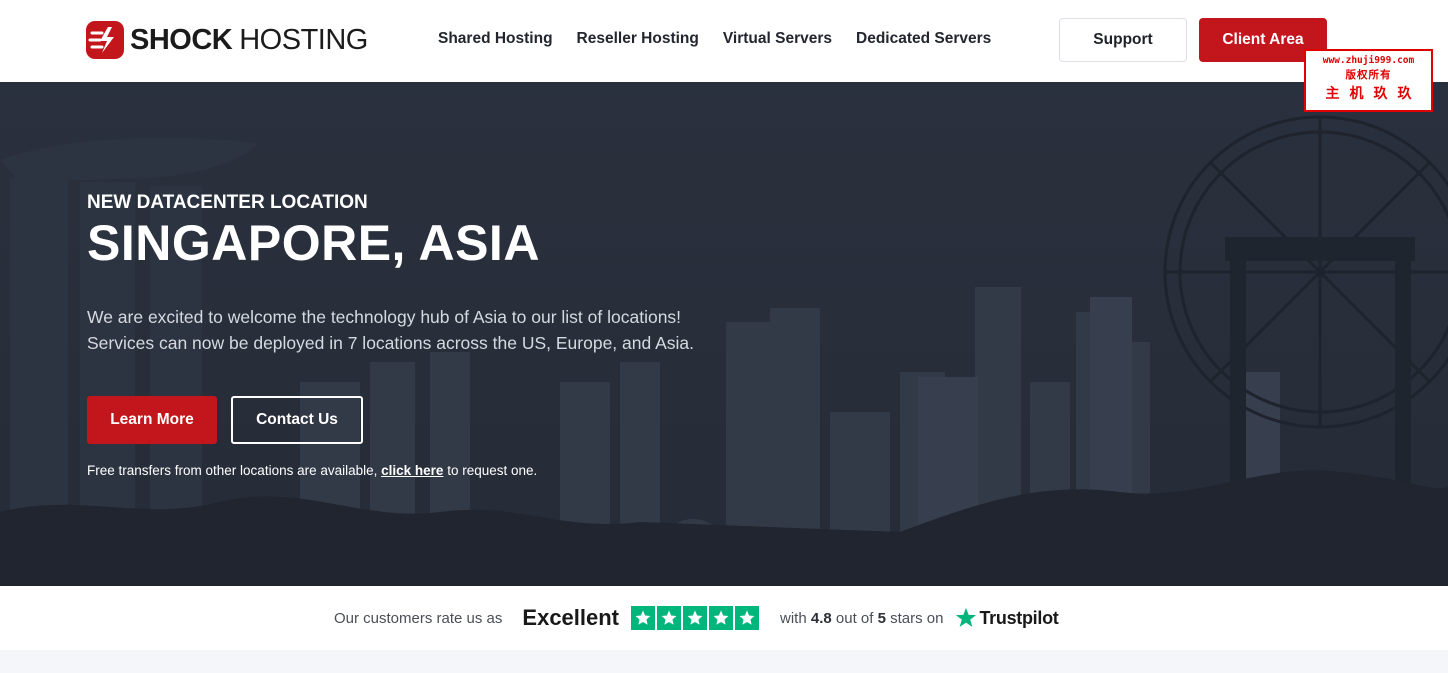 This screenshot has height=673, width=1448. Describe the element at coordinates (1123, 40) in the screenshot. I see `support-button: Support` at that location.